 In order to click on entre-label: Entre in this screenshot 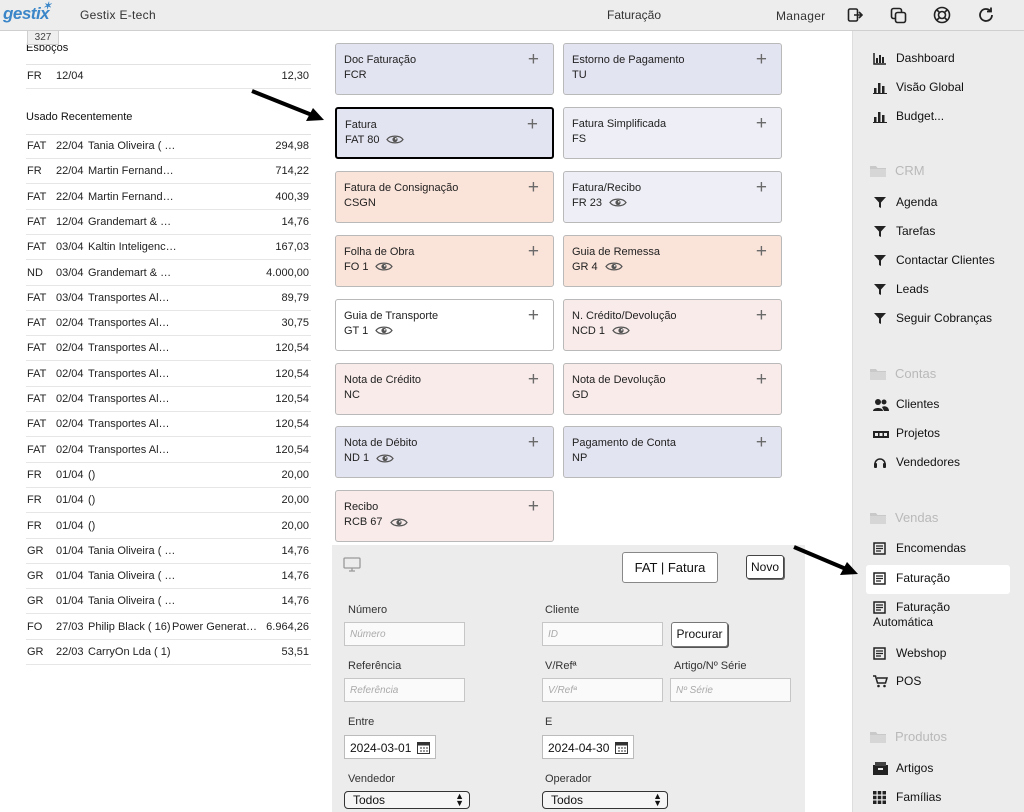, I will do `click(361, 722)`.